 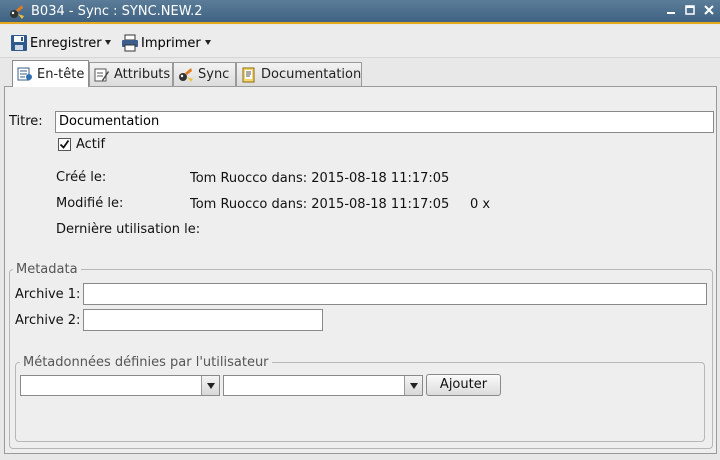 What do you see at coordinates (384, 122) in the screenshot?
I see `title-field: Documentation` at bounding box center [384, 122].